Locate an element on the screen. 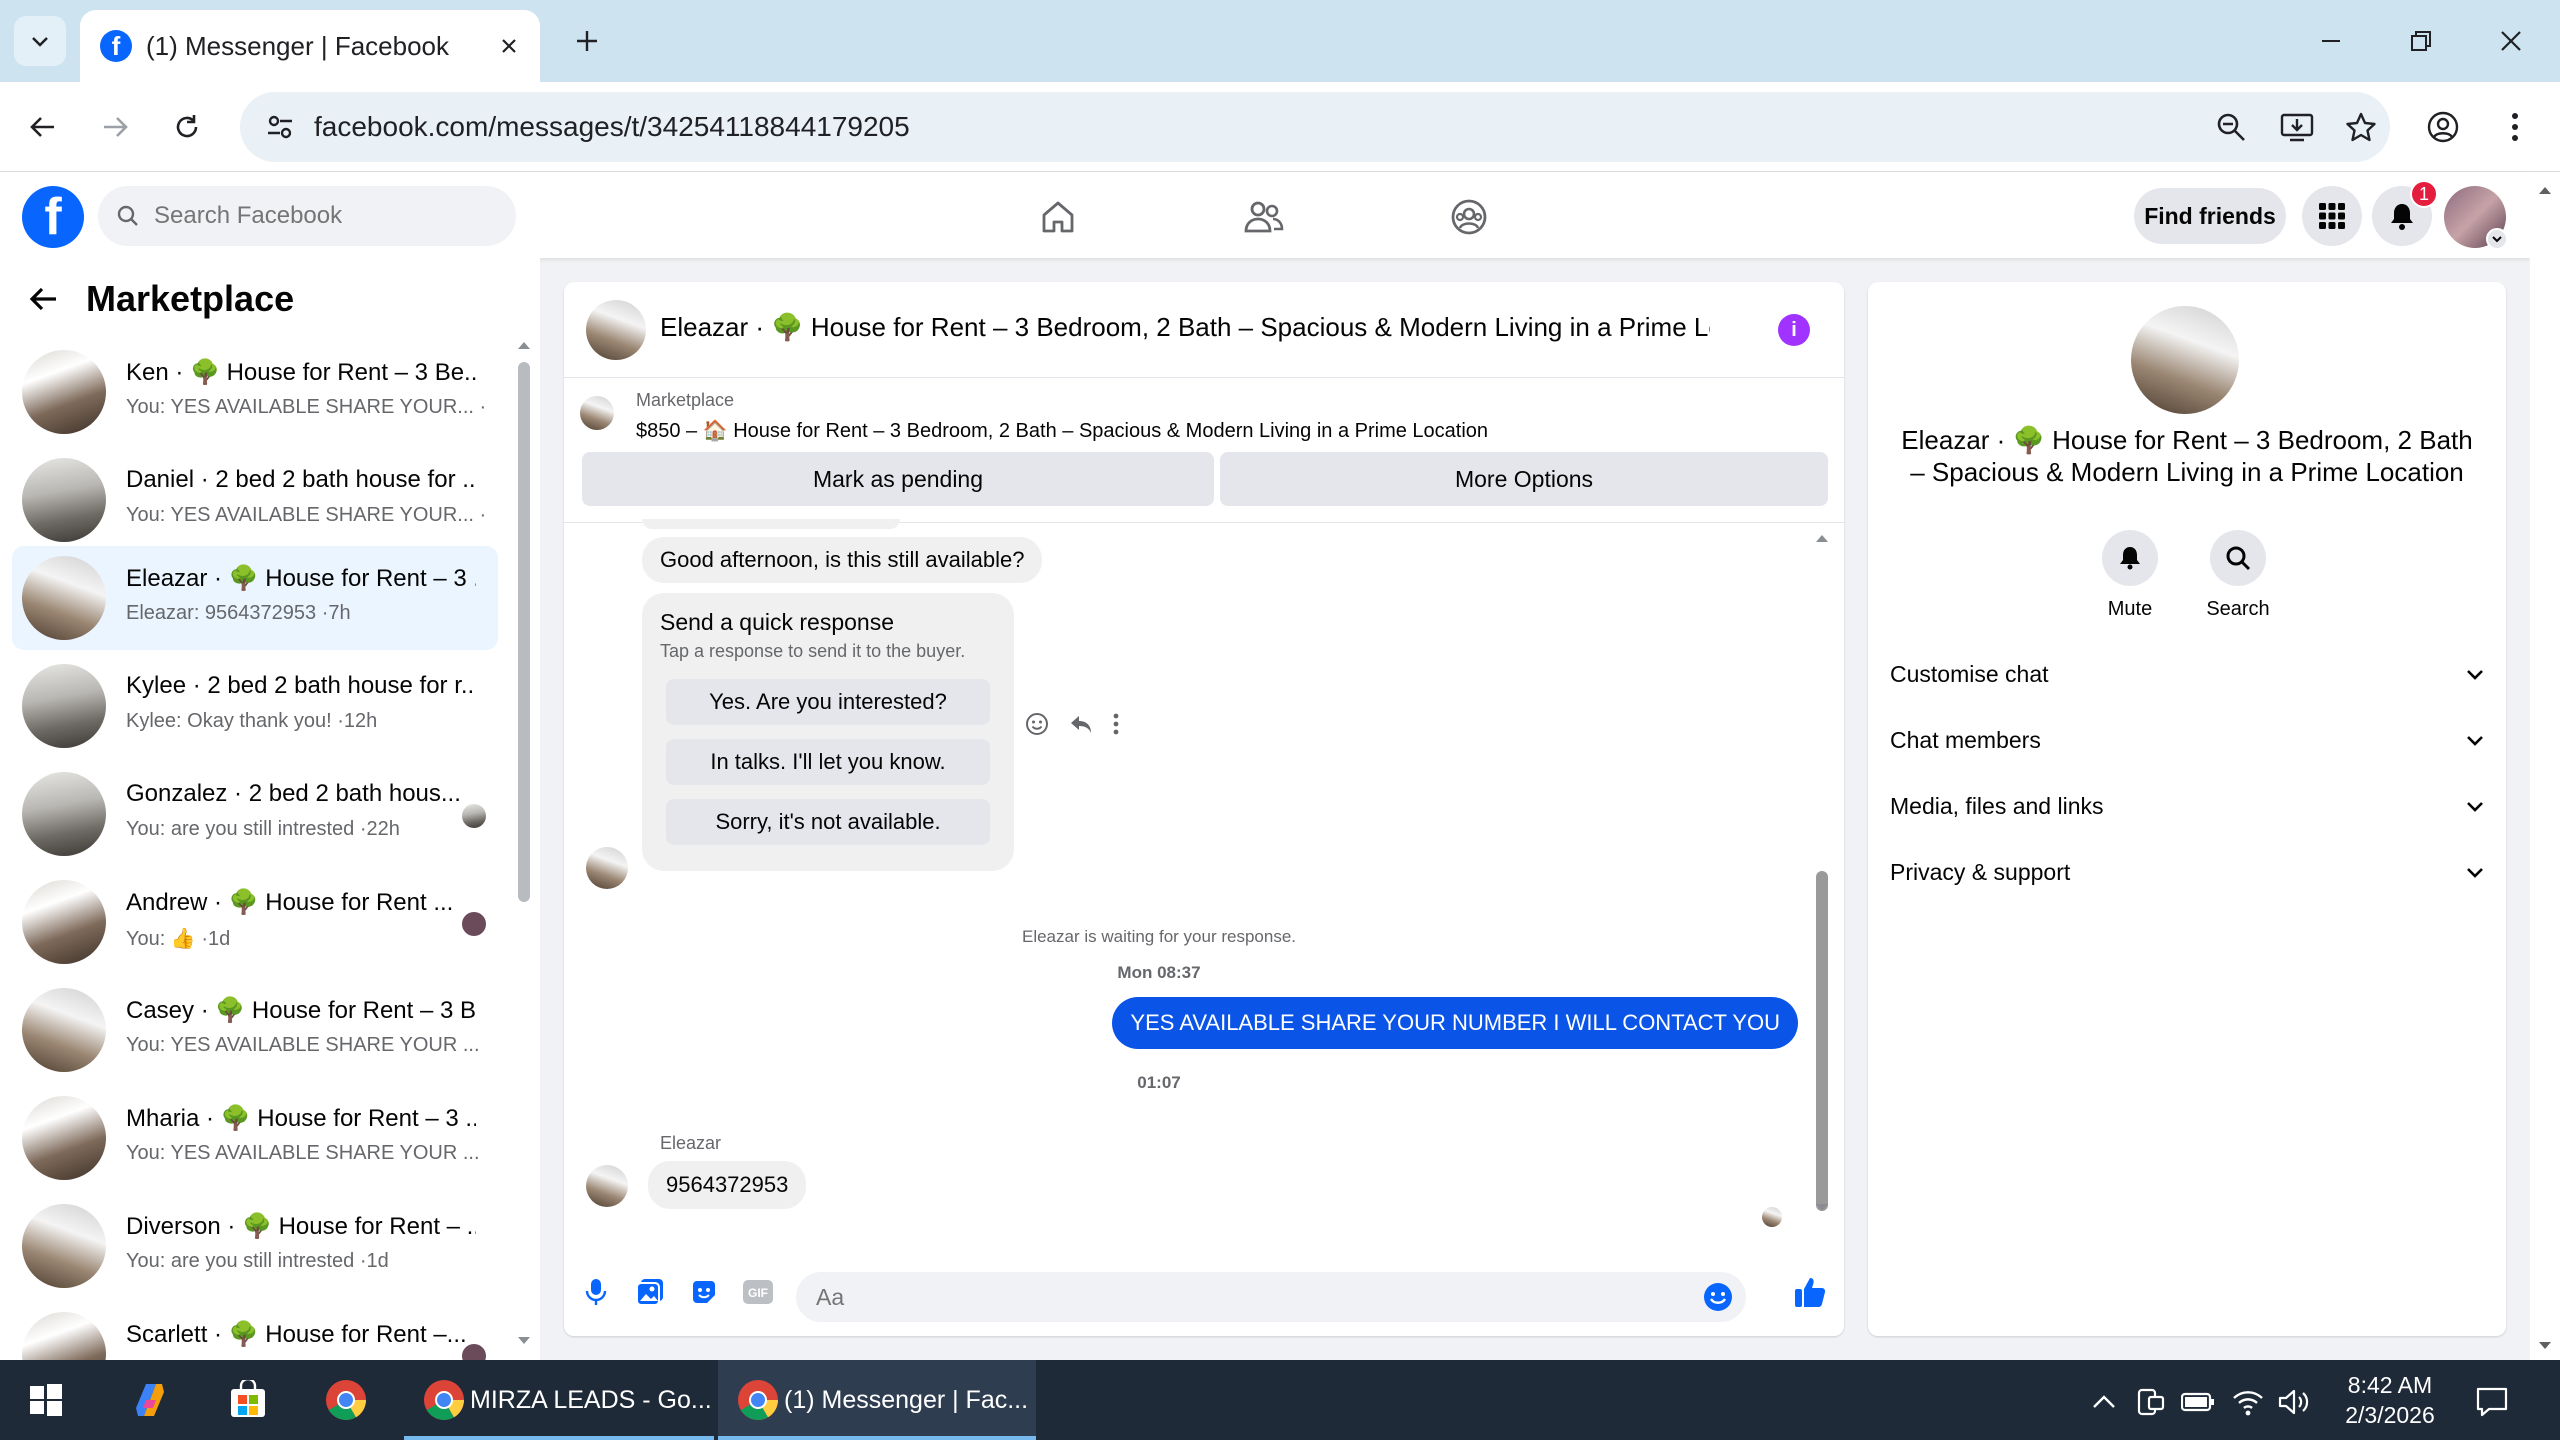  taskbar-clock: 8:42 AM 2/3/2026 is located at coordinates (2390, 1400).